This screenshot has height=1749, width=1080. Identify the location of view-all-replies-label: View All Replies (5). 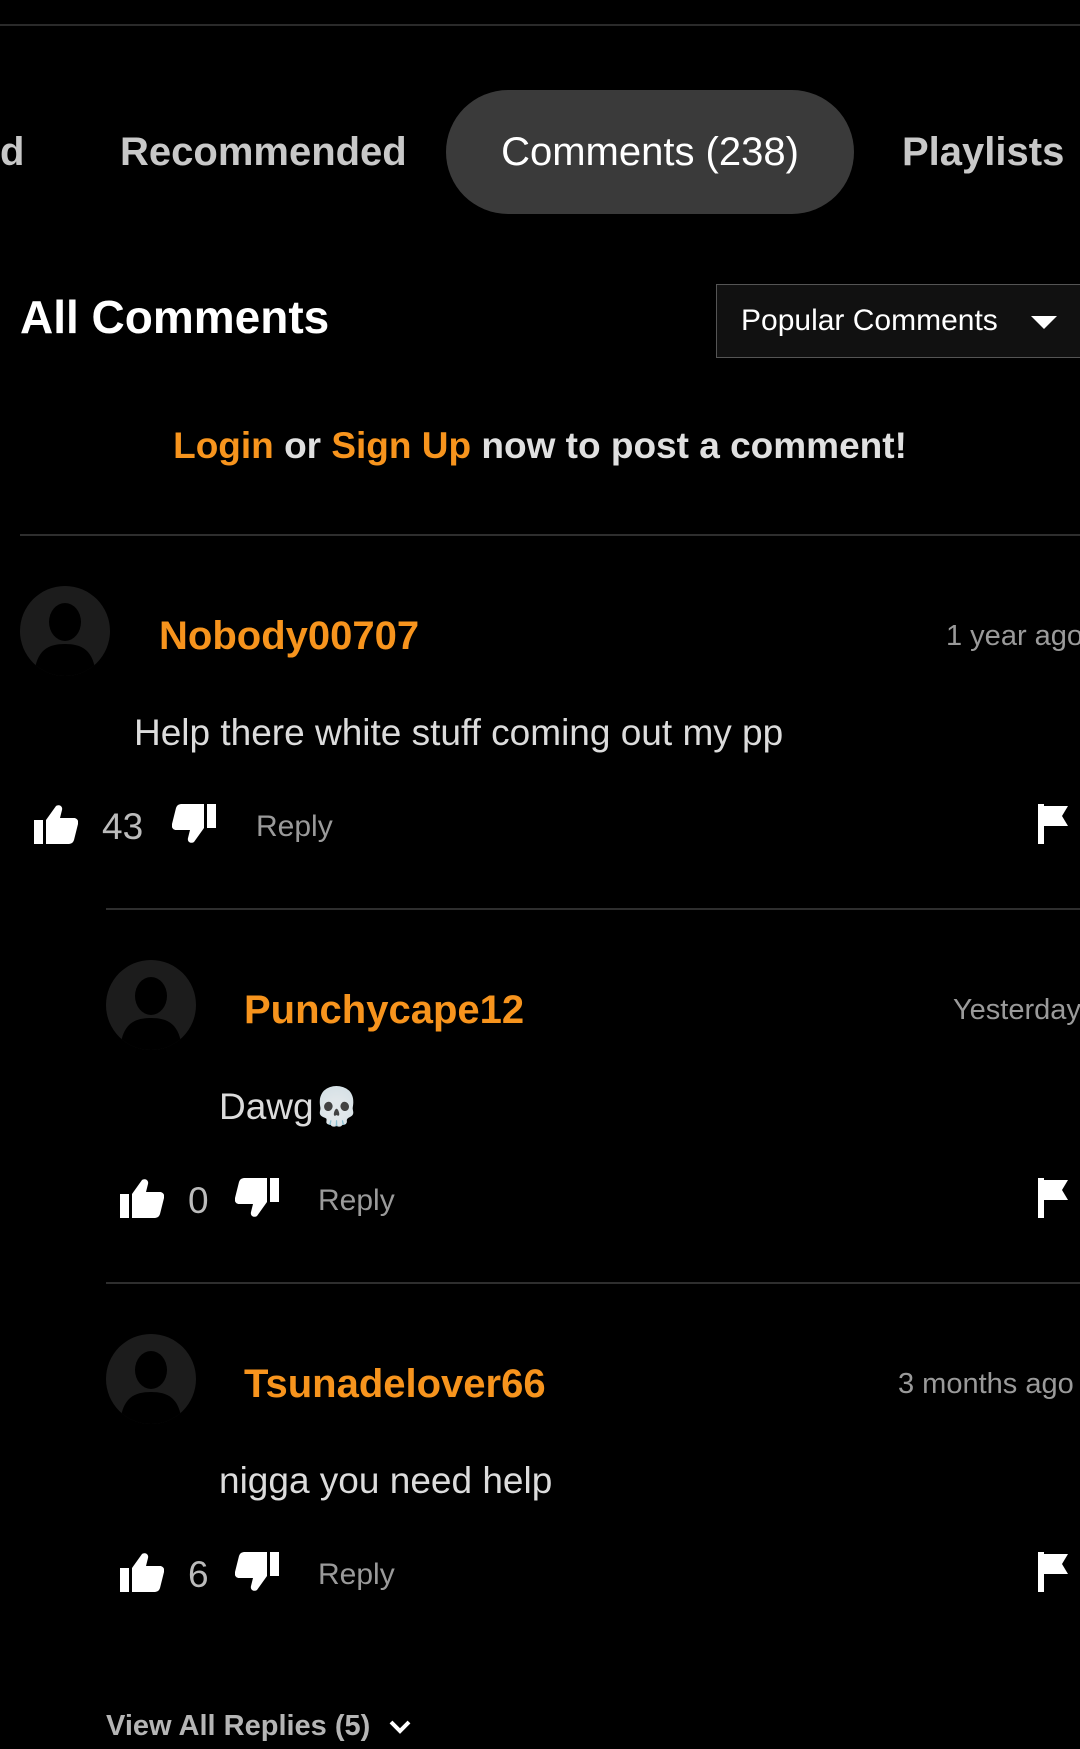
(238, 1726).